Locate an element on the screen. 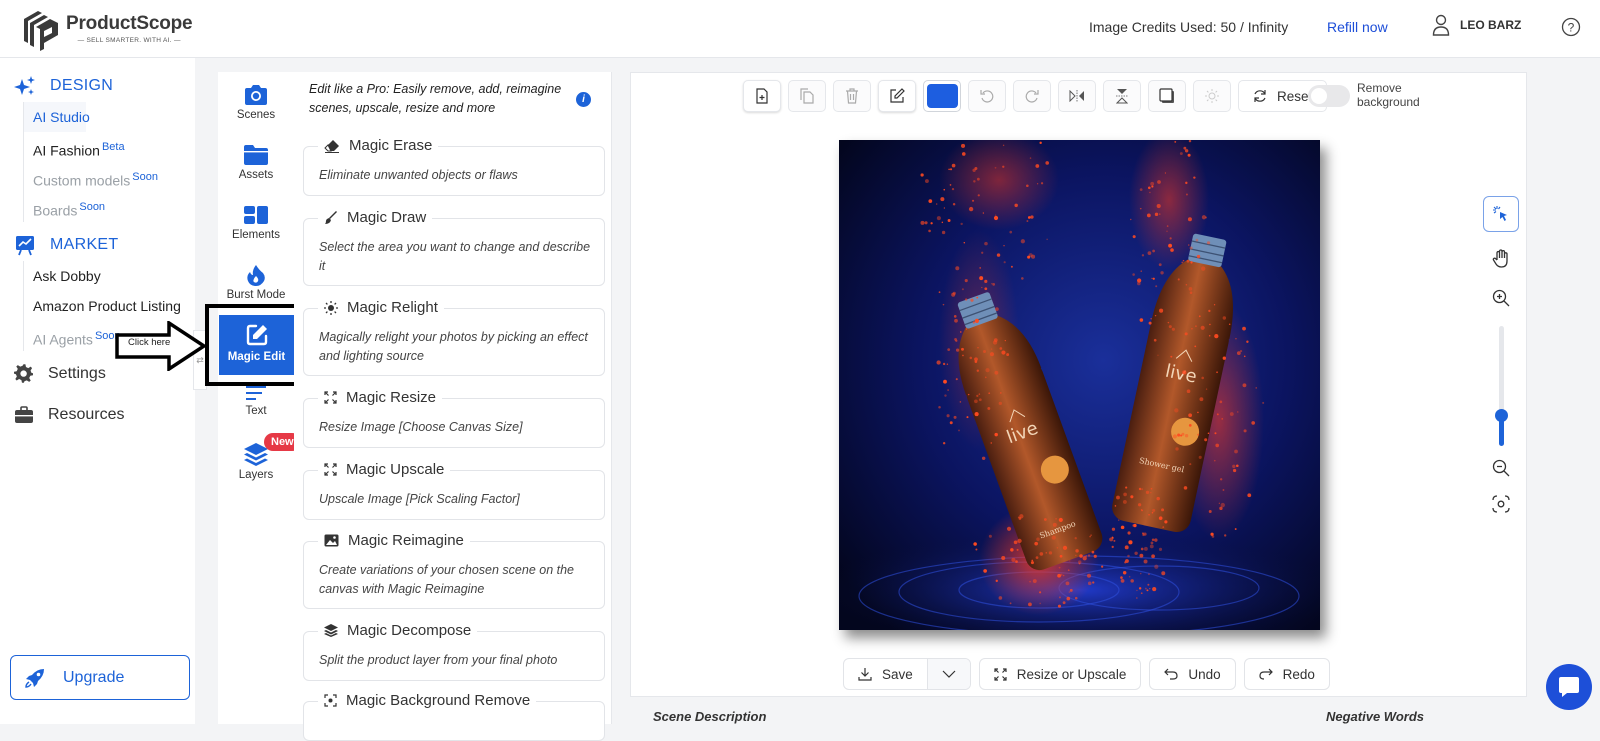 The height and width of the screenshot is (741, 1600). upgrade-button: Upgrade is located at coordinates (100, 677).